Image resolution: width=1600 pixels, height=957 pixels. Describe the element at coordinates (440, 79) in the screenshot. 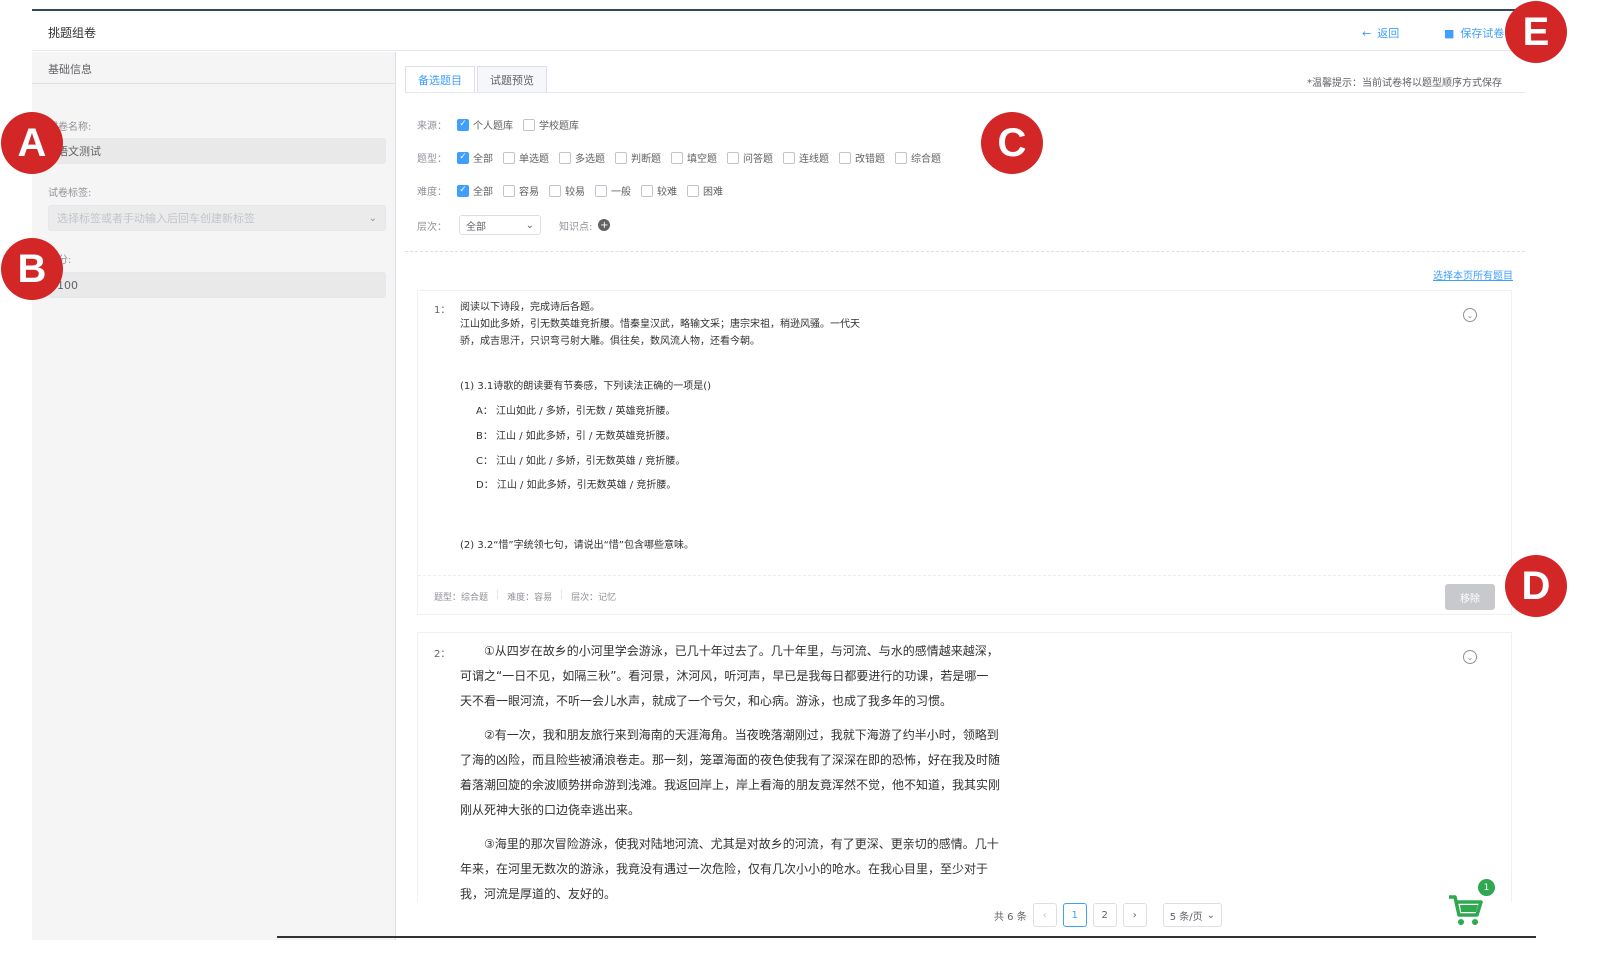

I see `tab-candidate-questions: 备选题目` at that location.